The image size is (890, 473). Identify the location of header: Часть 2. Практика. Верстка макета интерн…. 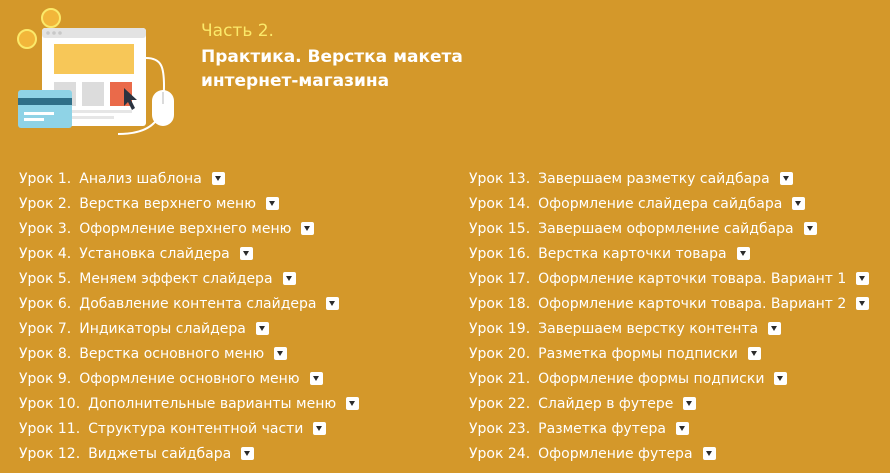
(332, 56).